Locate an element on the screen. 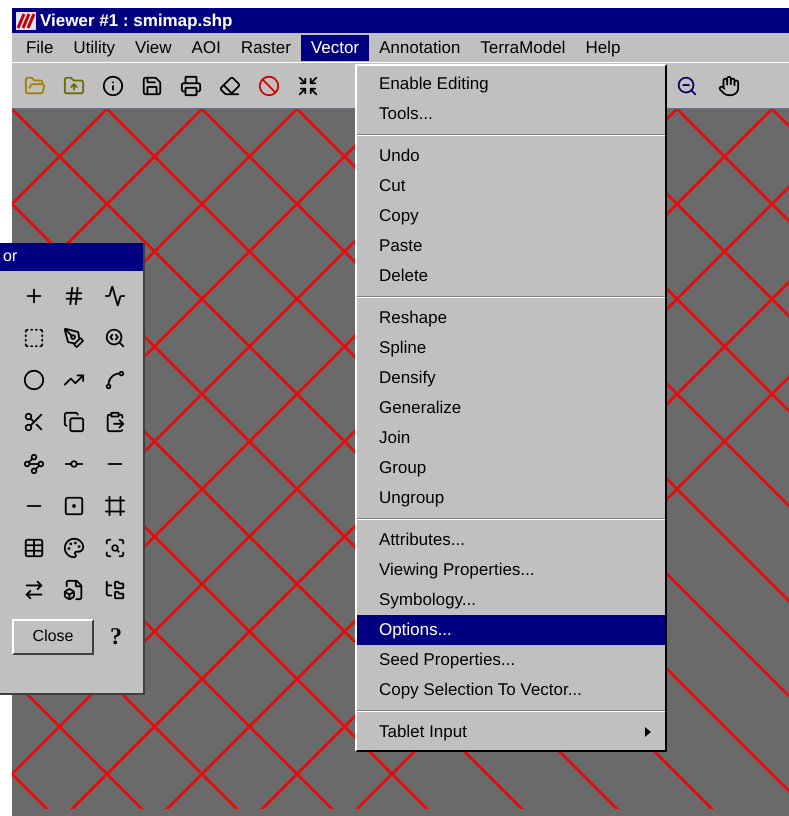 This screenshot has width=789, height=816. folder-up-icon is located at coordinates (74, 85).